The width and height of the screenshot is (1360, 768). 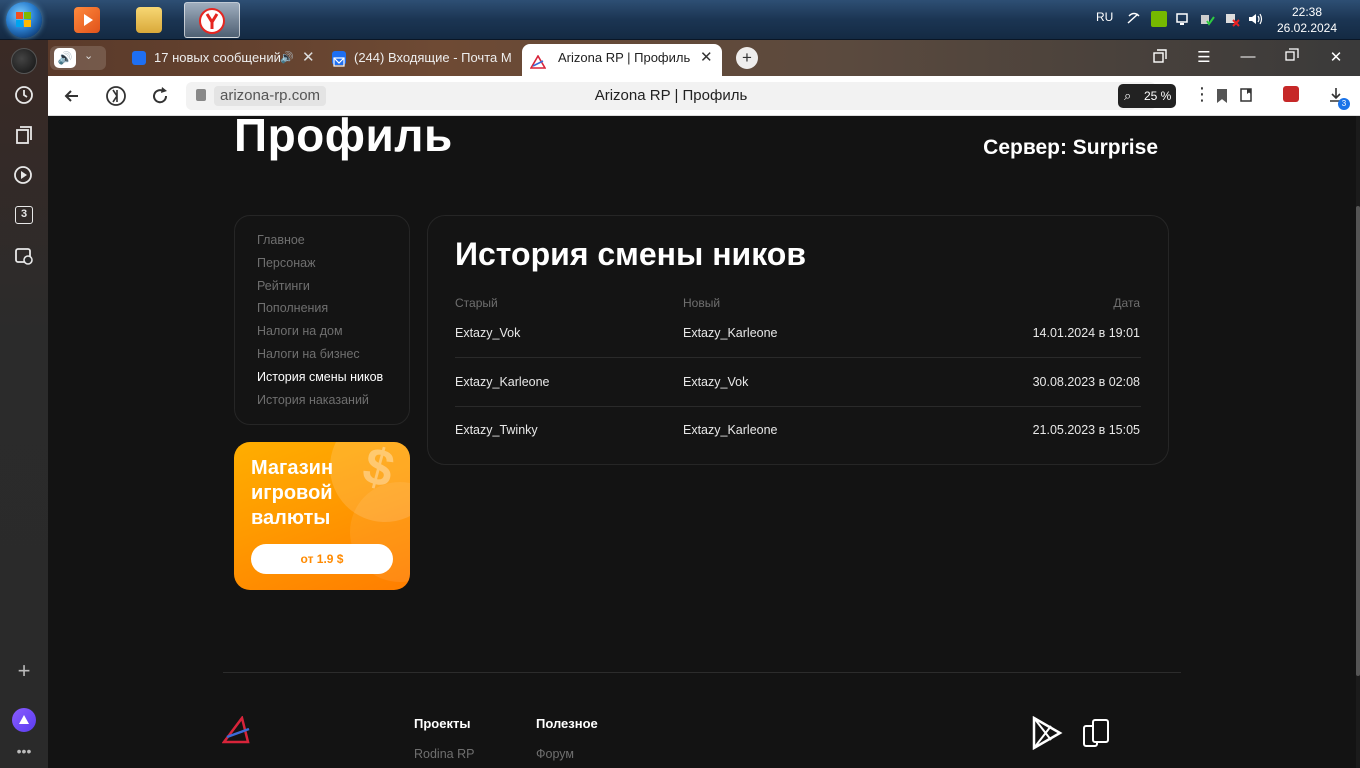 What do you see at coordinates (116, 96) in the screenshot?
I see `yandex-home-button` at bounding box center [116, 96].